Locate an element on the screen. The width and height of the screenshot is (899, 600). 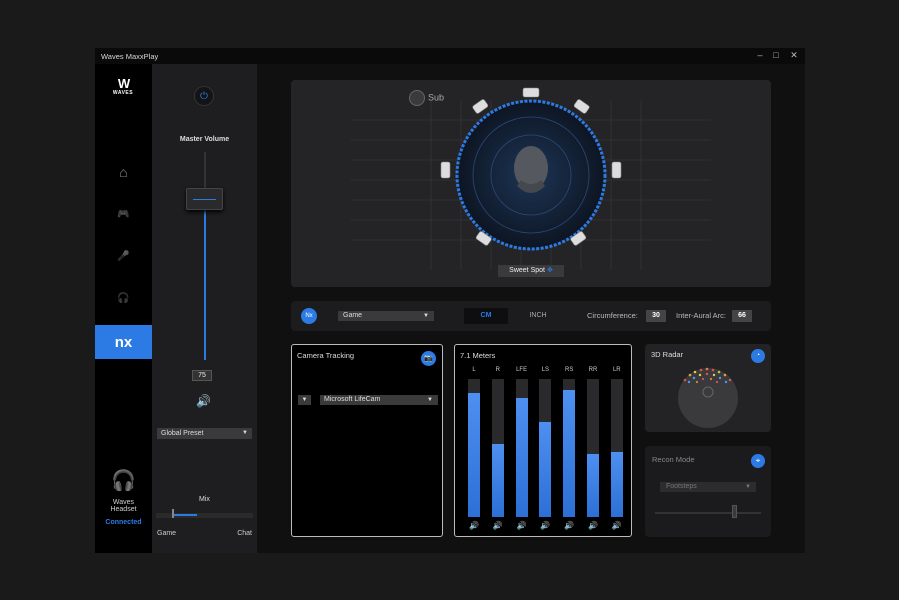
move-icon: ✥ is located at coordinates (549, 270).